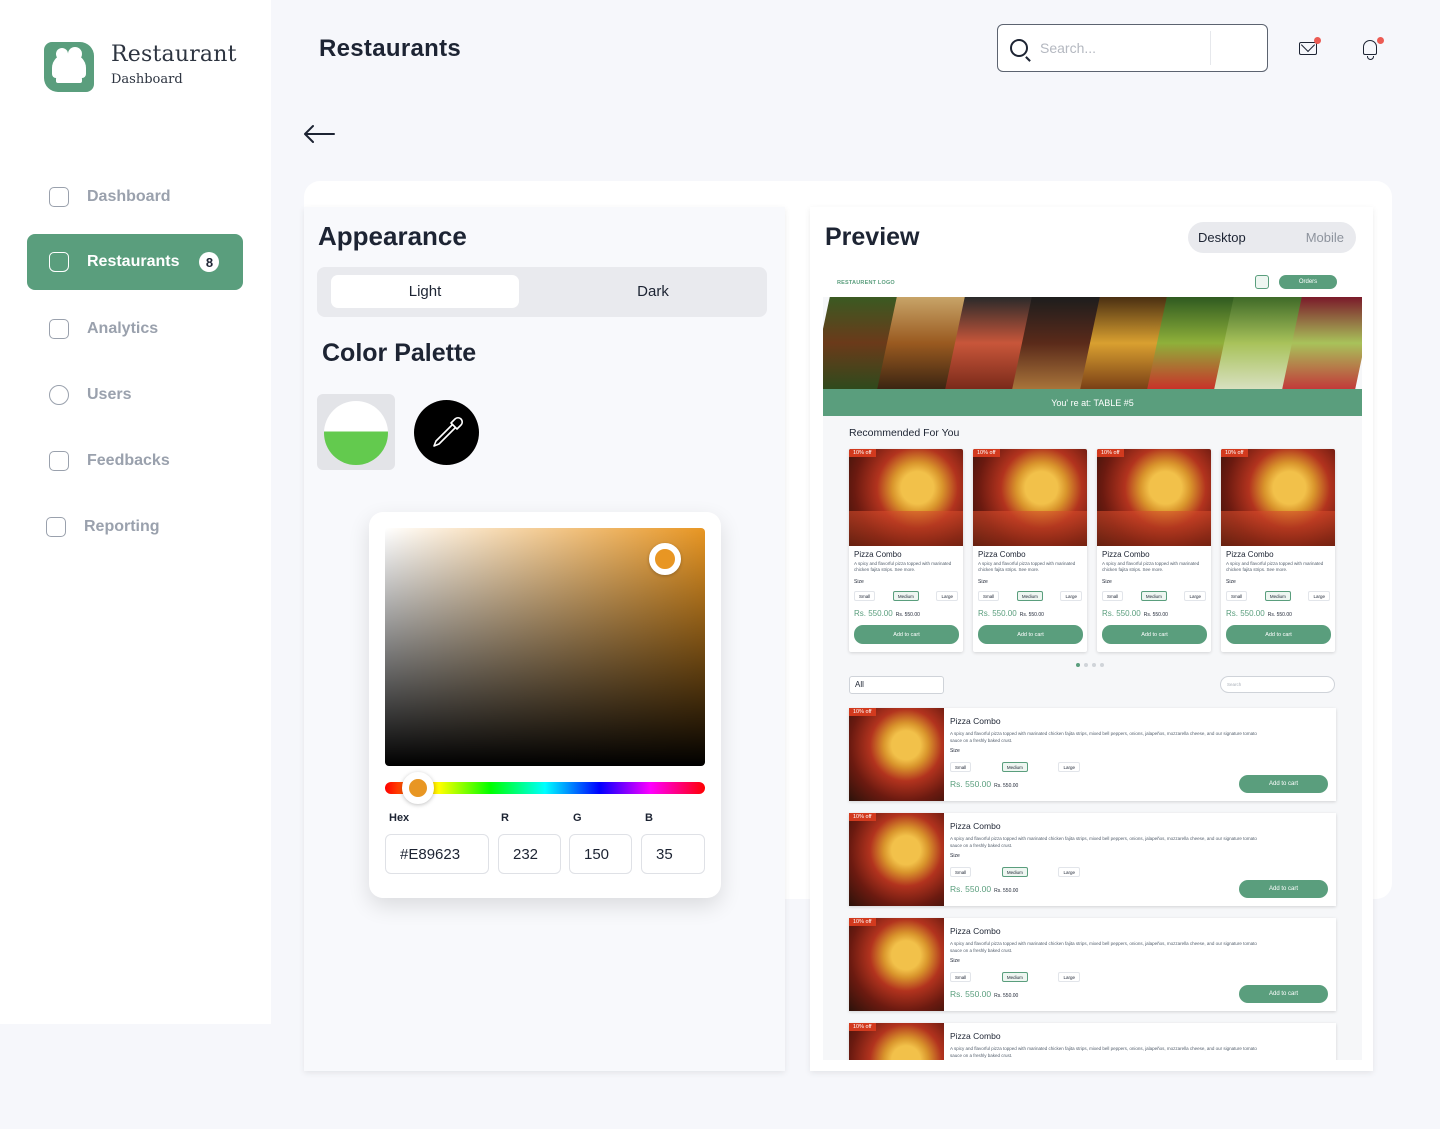 The height and width of the screenshot is (1129, 1440). What do you see at coordinates (649, 818) in the screenshot?
I see `b-label: B` at bounding box center [649, 818].